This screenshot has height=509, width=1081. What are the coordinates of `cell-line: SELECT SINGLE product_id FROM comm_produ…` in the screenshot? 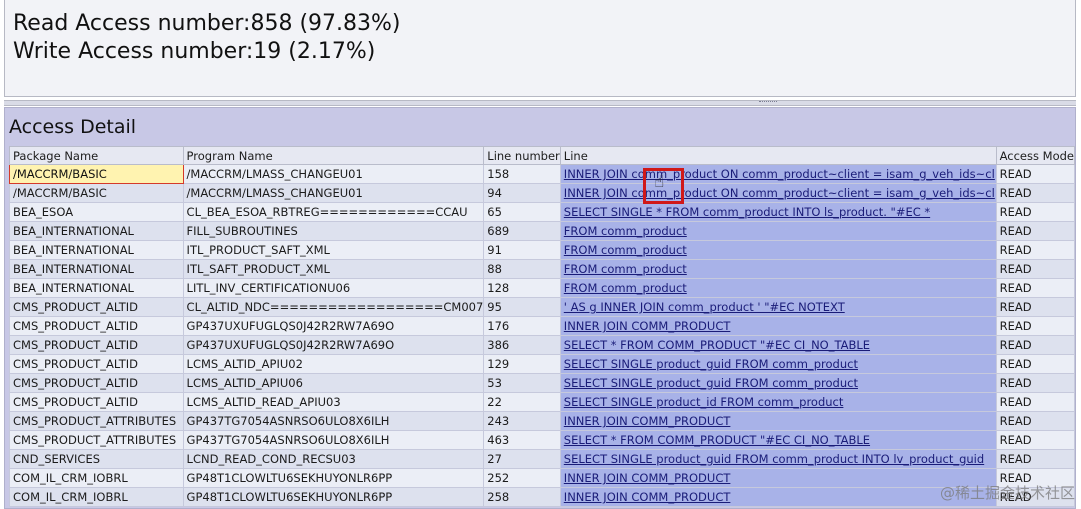 It's located at (778, 402).